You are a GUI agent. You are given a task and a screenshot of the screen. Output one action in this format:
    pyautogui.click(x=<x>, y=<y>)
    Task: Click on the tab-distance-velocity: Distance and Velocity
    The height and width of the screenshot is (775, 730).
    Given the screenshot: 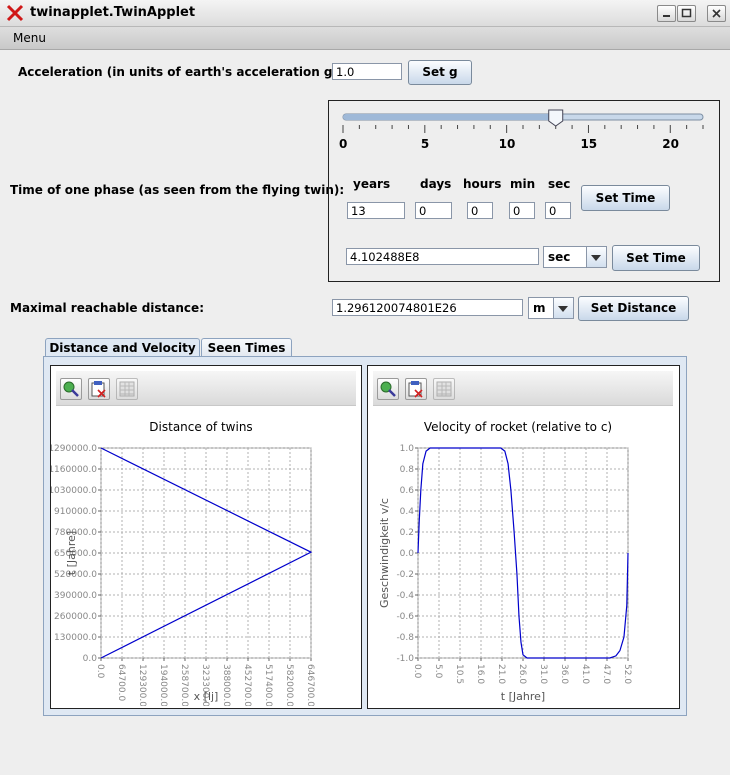 What is the action you would take?
    pyautogui.click(x=122, y=348)
    